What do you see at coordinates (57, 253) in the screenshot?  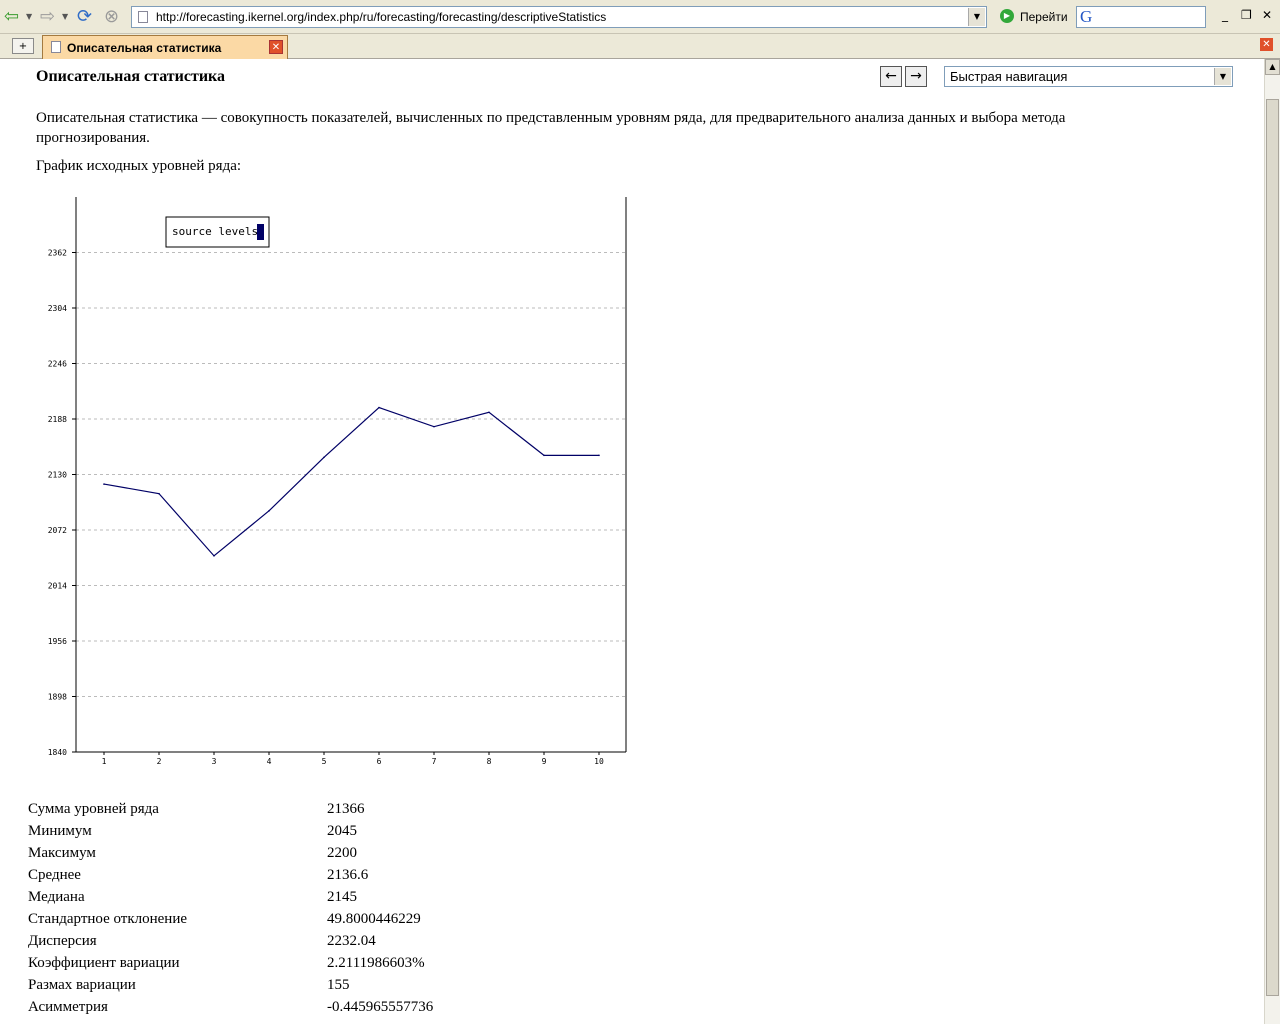 I see `y-tick-label: 2362` at bounding box center [57, 253].